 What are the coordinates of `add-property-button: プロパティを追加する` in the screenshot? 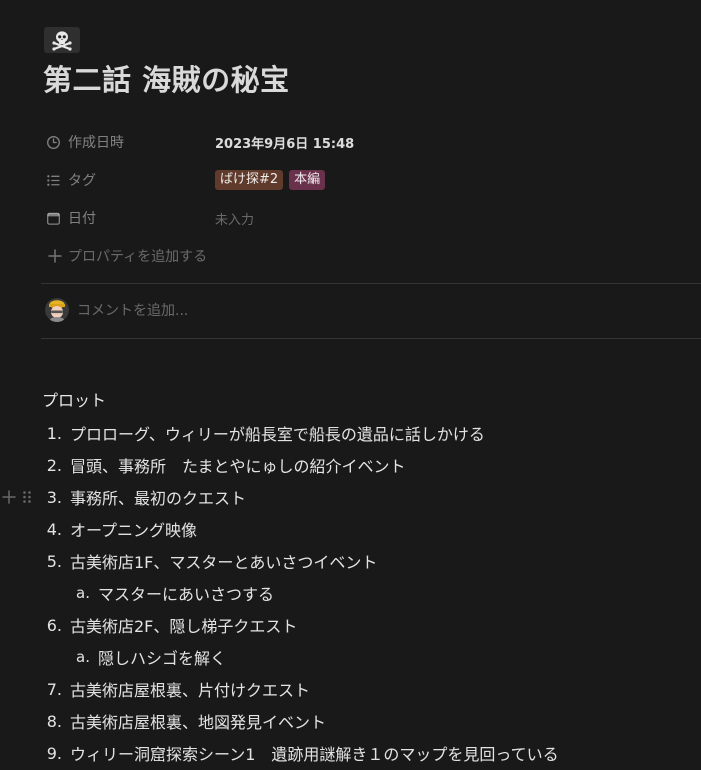 It's located at (126, 256).